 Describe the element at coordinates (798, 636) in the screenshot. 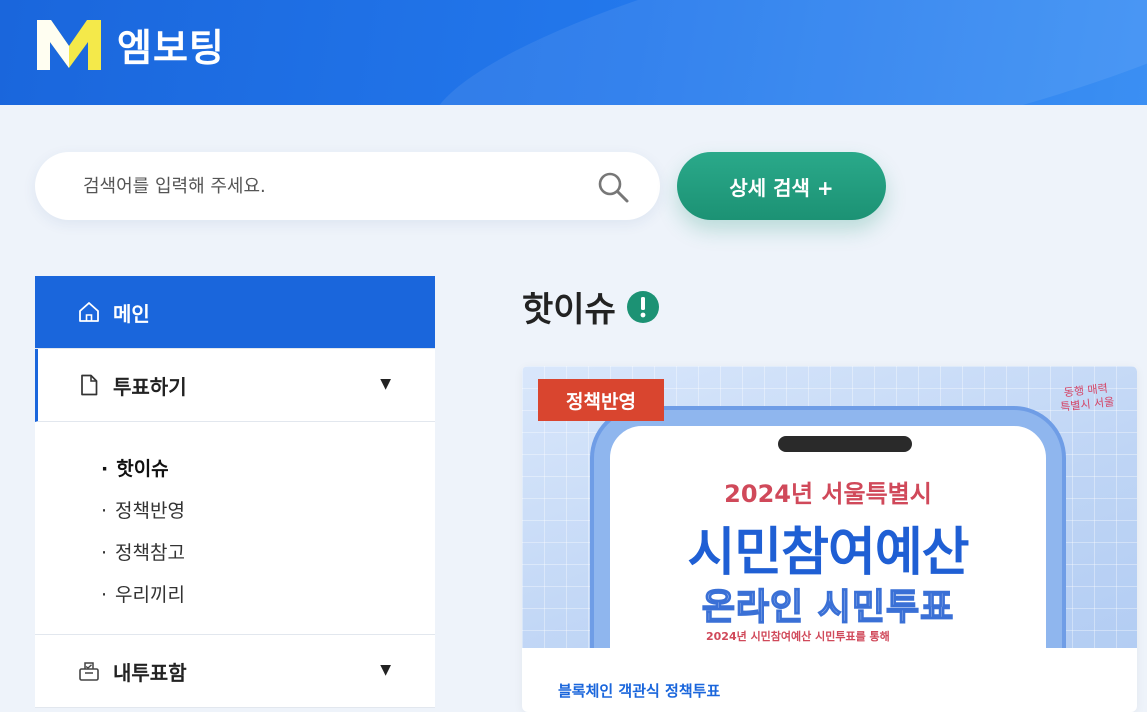

I see `poster-period: 2024년 시민참여예산 시민투표를 통해` at that location.